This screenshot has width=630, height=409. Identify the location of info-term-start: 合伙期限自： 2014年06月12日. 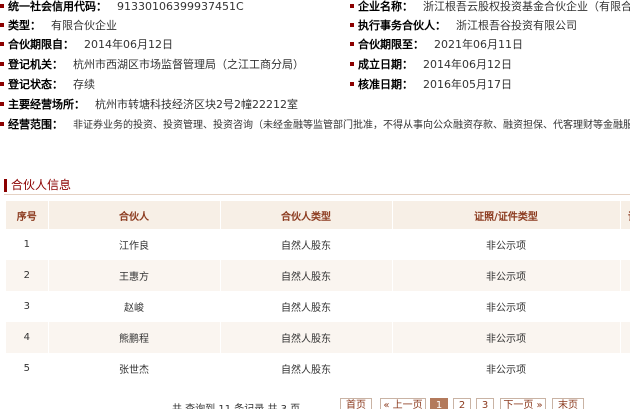
(86, 45).